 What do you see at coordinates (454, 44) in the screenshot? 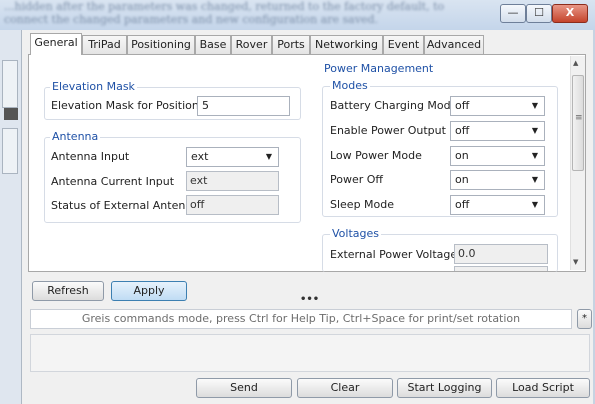
I see `tab-advanced: Advanced` at bounding box center [454, 44].